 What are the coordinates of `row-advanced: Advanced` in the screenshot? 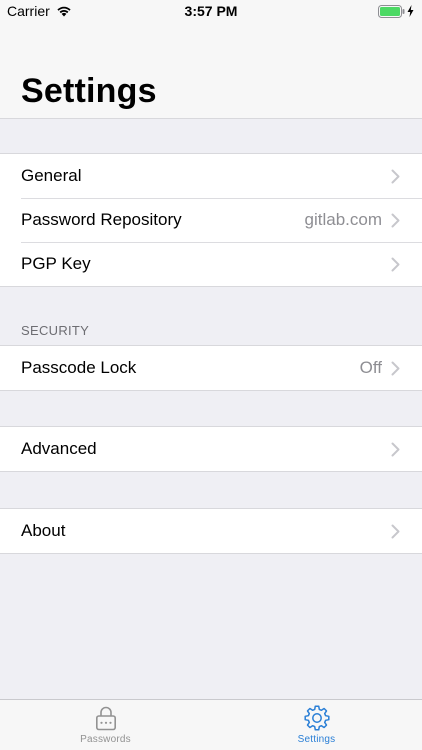 It's located at (211, 449).